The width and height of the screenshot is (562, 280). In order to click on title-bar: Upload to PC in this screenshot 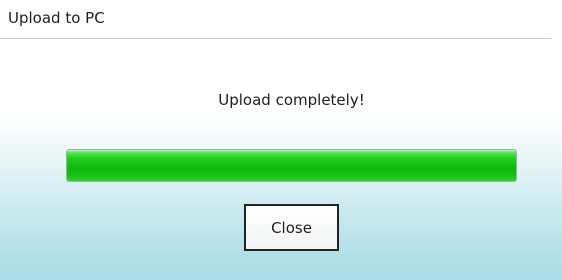, I will do `click(275, 19)`.